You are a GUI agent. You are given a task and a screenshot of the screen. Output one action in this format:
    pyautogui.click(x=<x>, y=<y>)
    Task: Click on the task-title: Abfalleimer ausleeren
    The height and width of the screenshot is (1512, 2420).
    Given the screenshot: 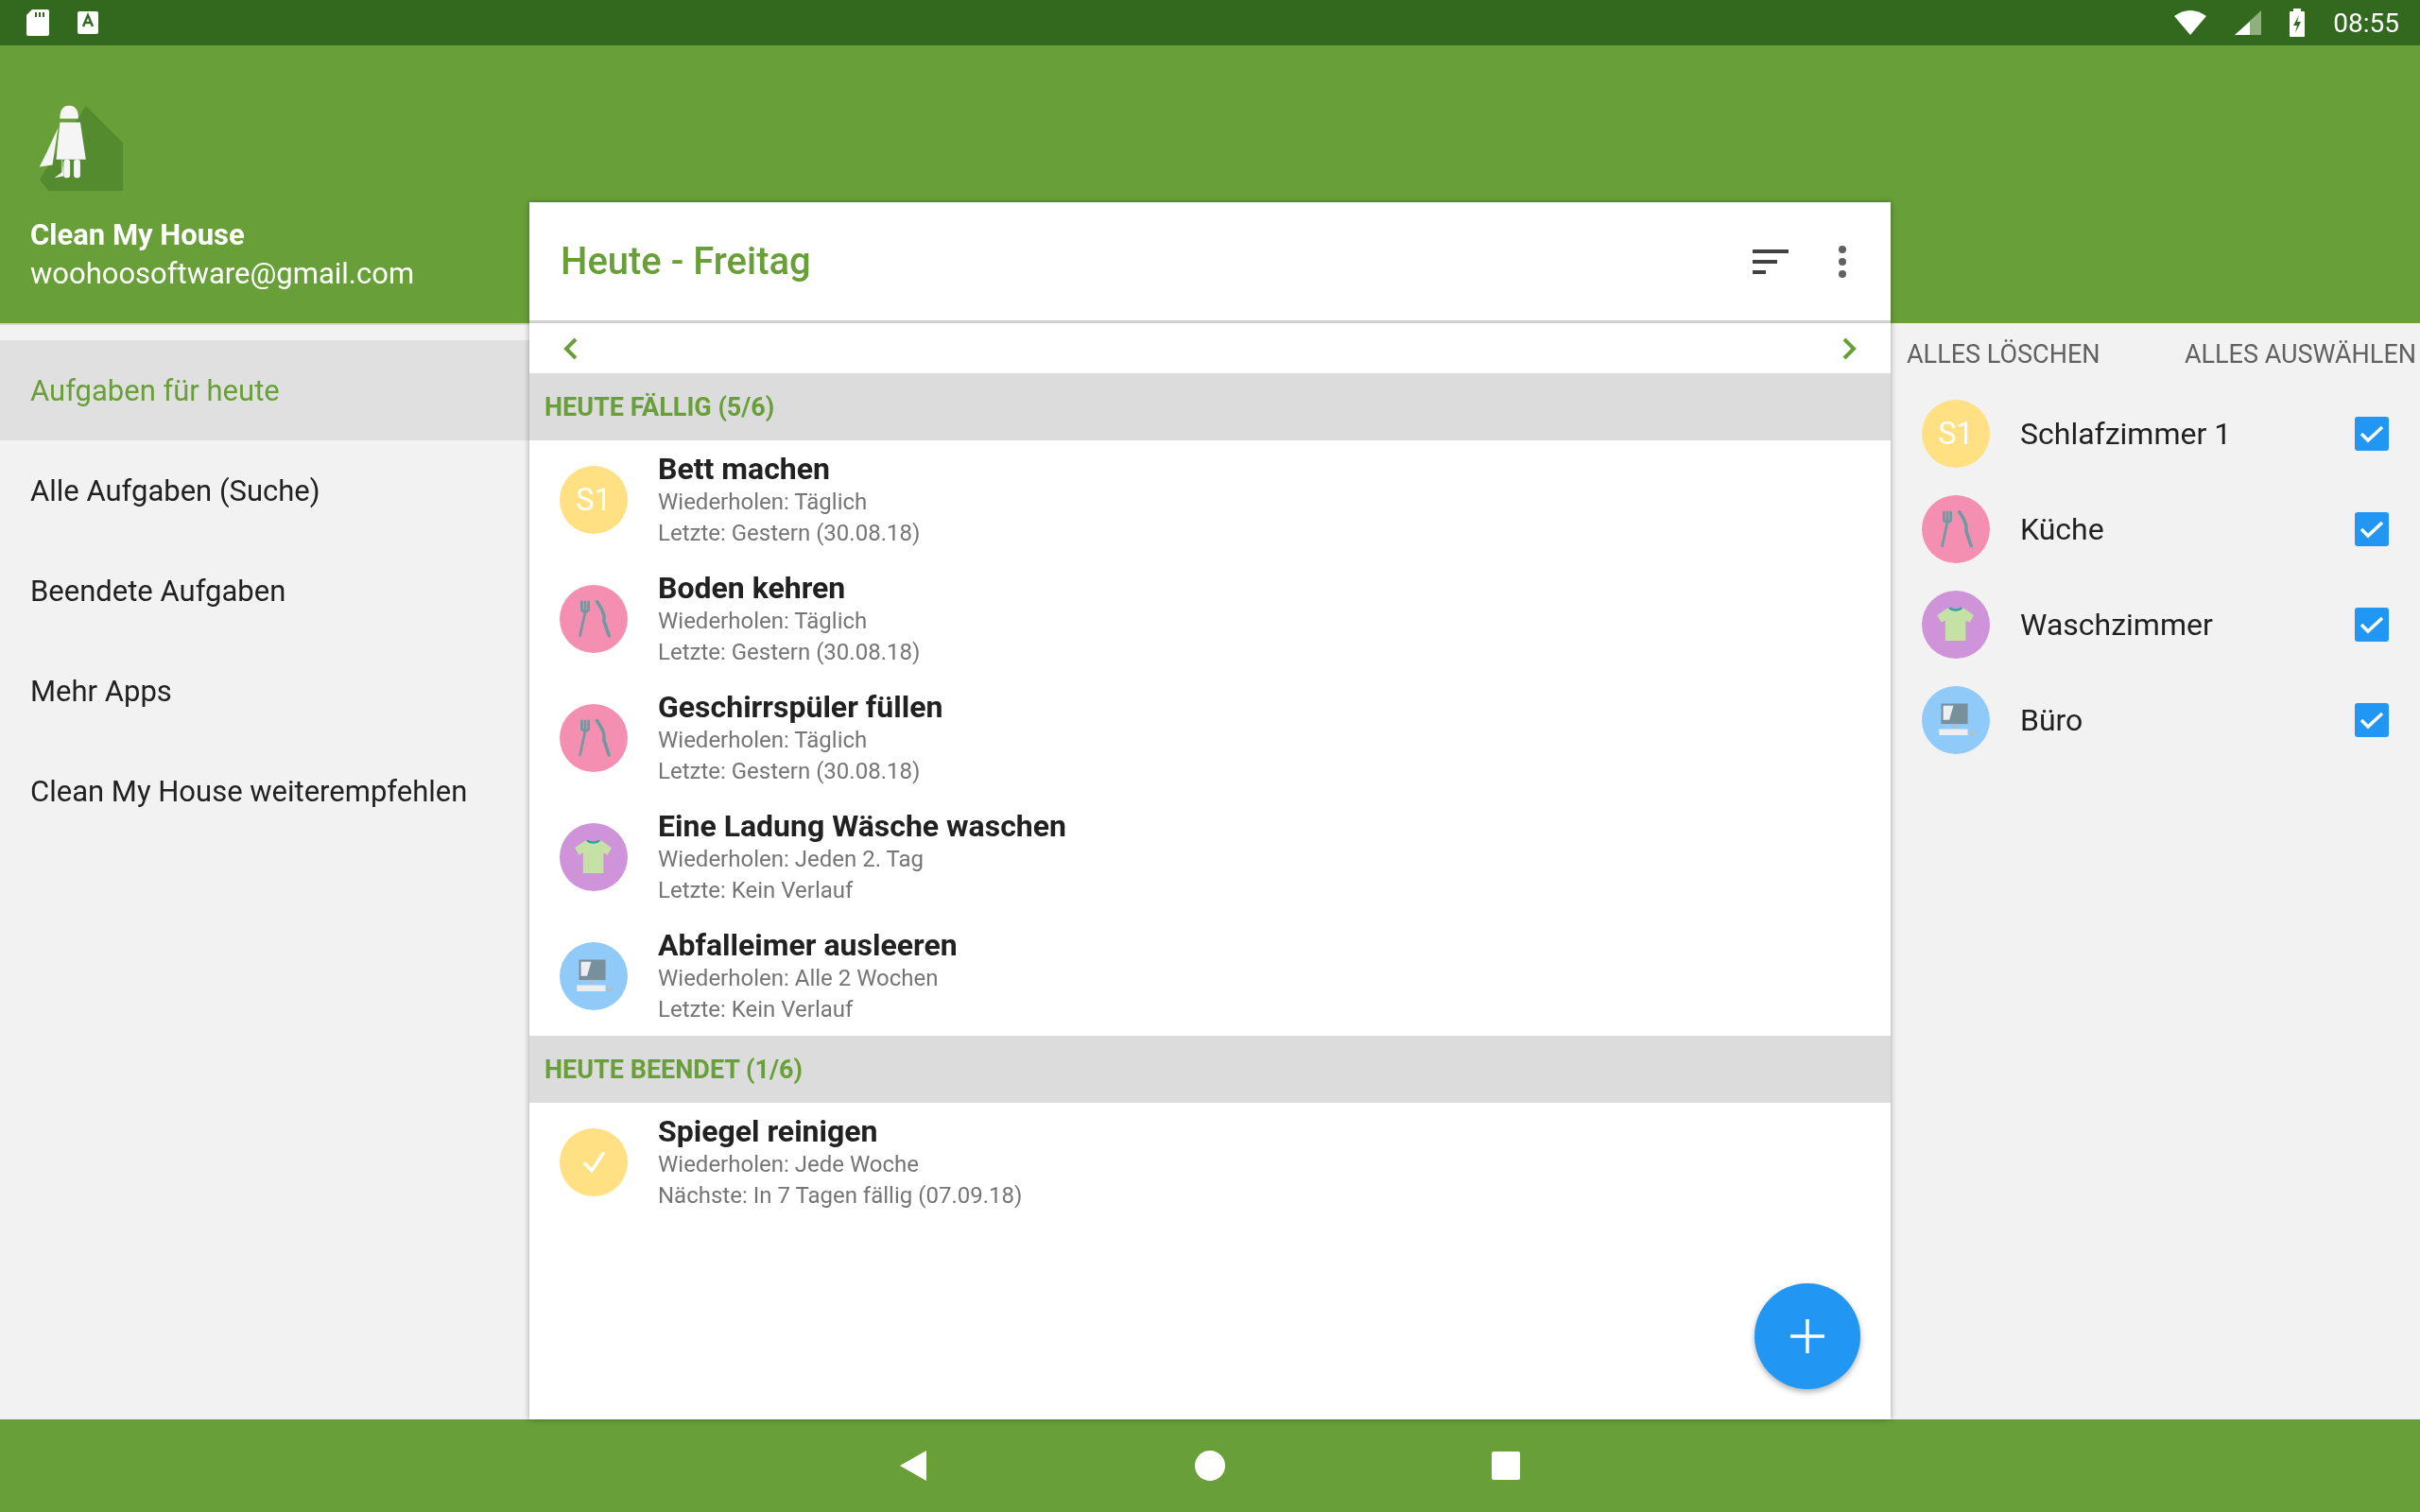 What is the action you would take?
    pyautogui.click(x=808, y=945)
    